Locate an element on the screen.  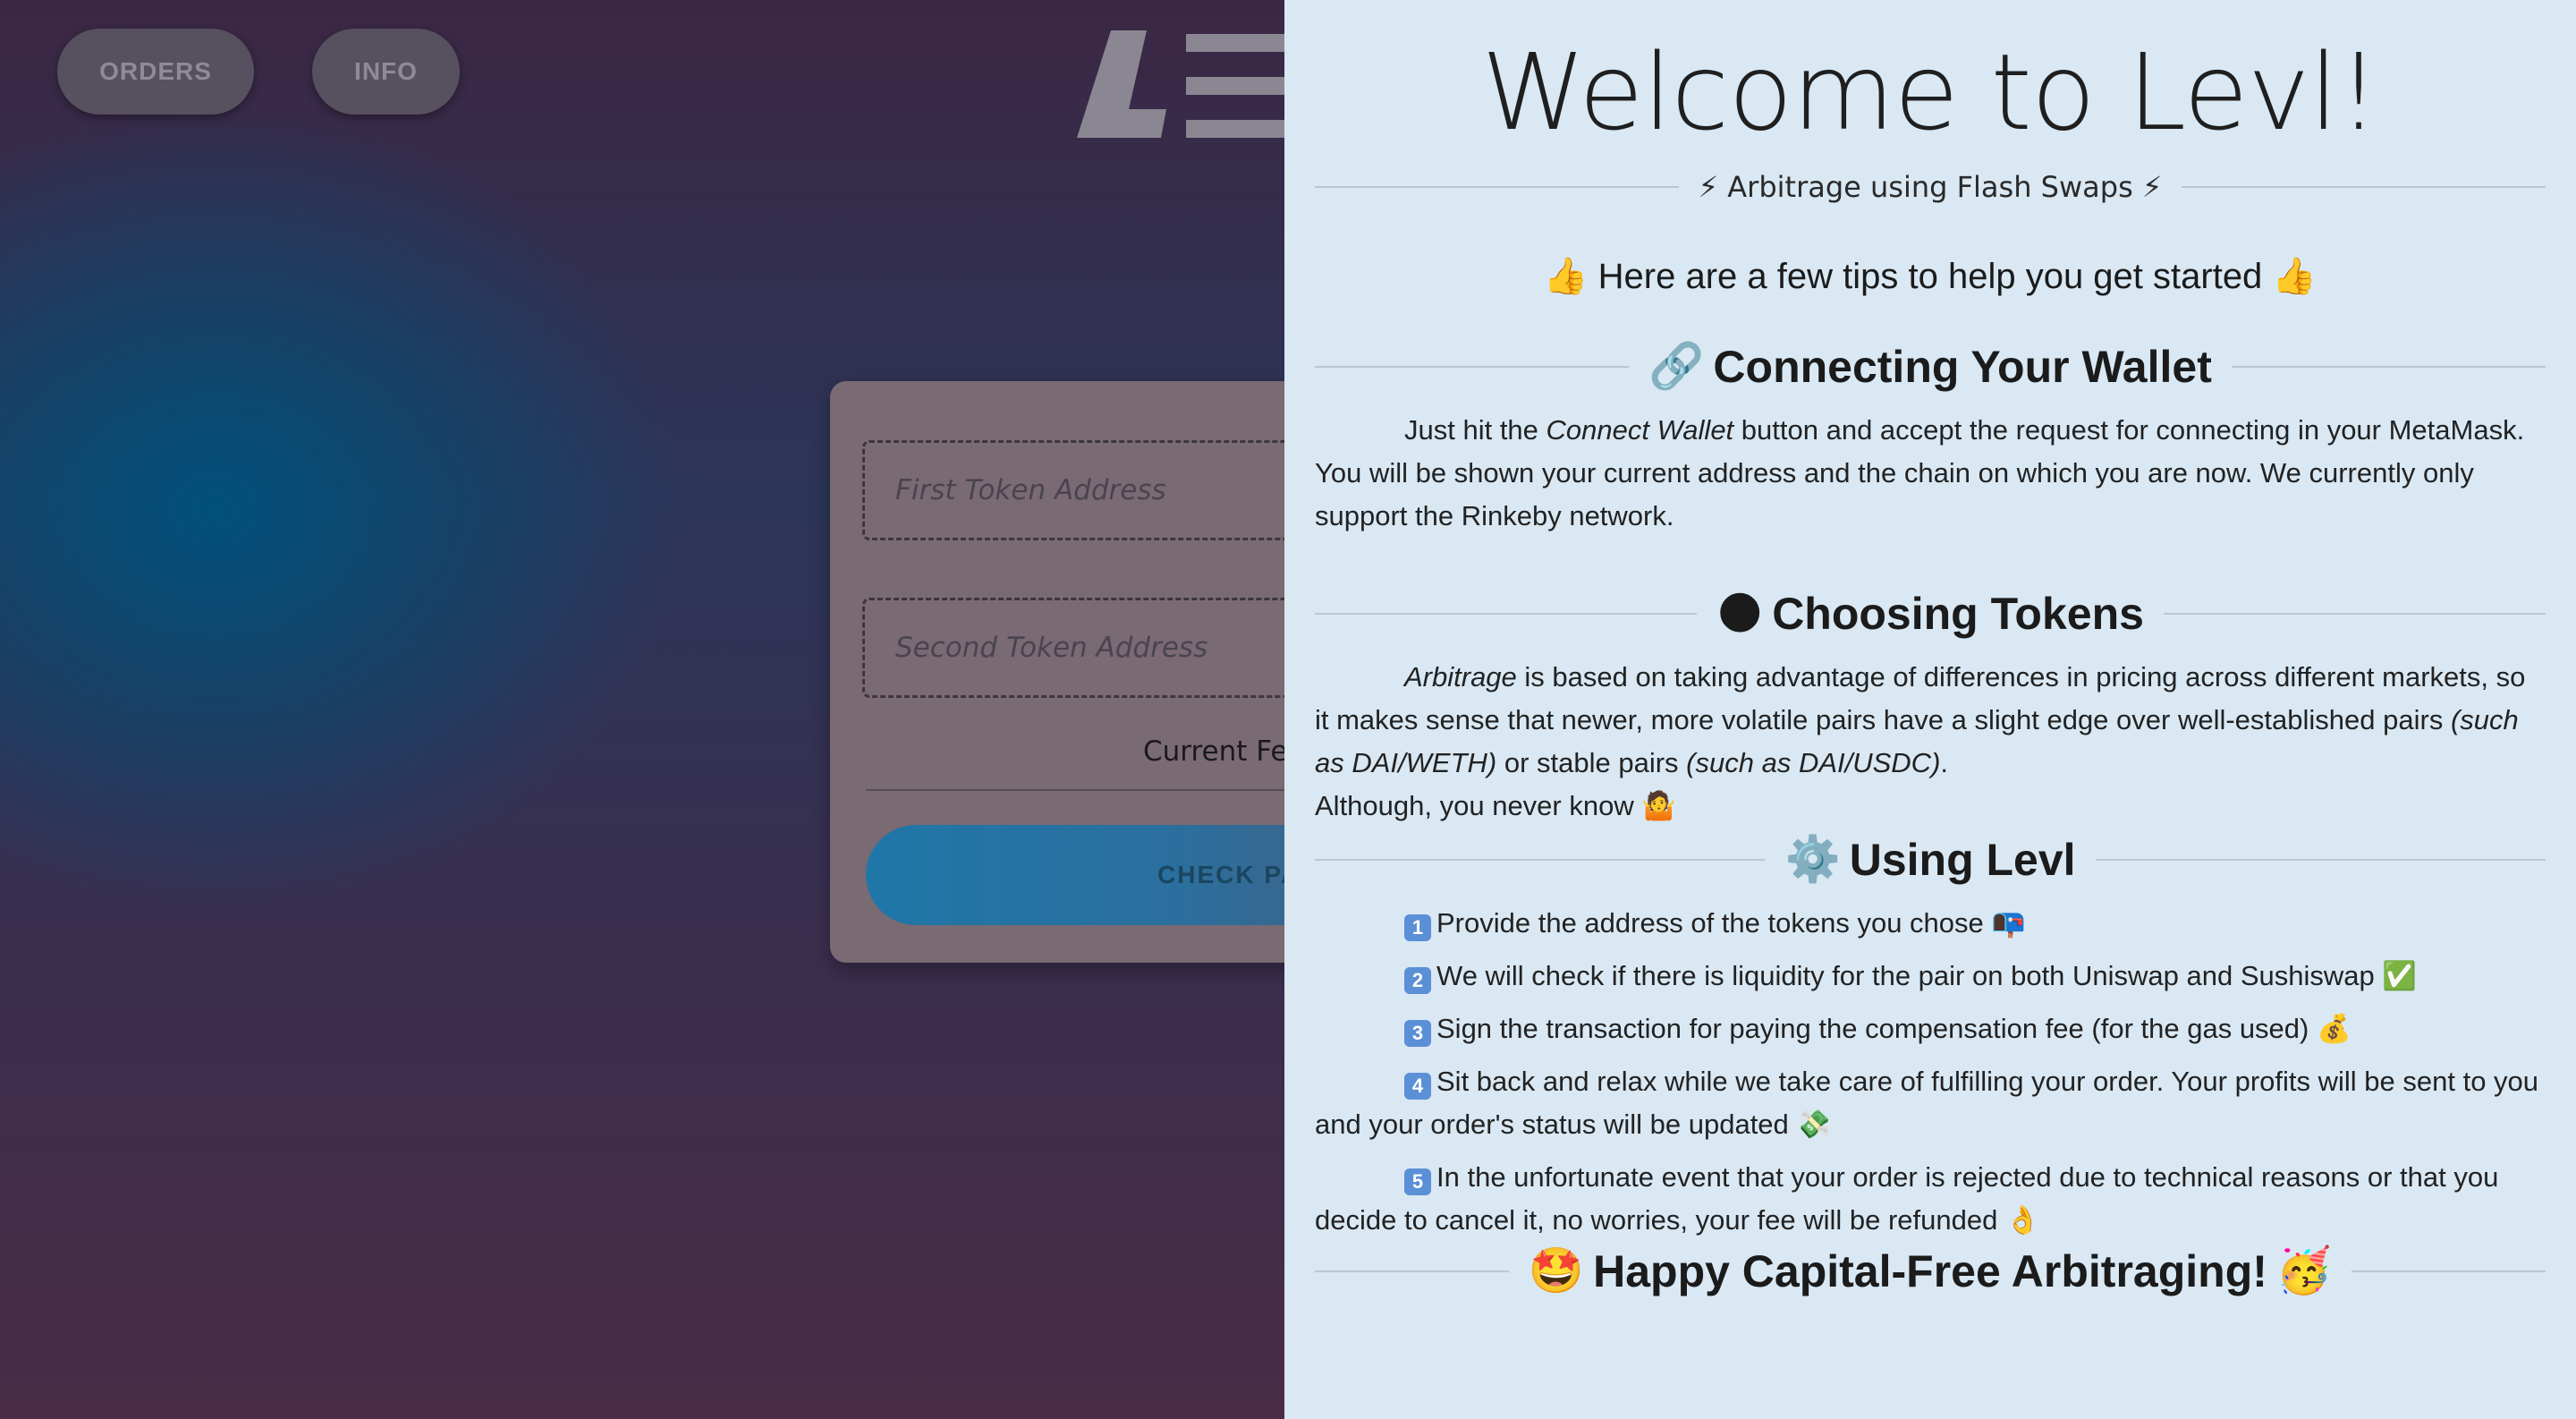
form-divider is located at coordinates (1098, 790).